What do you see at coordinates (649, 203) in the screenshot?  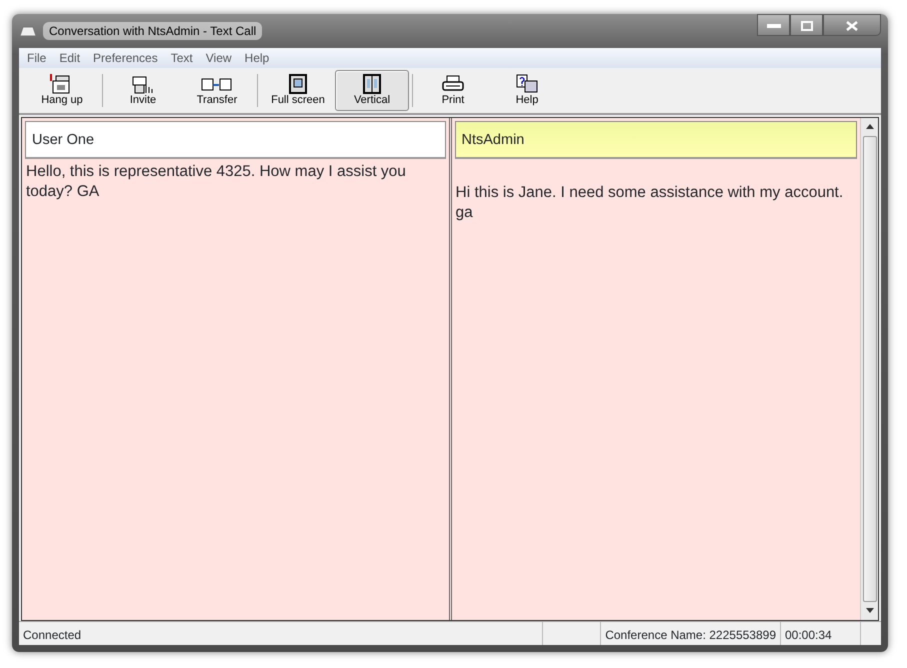 I see `message-text: Hi this is Jane. I need some assistance with my account. ga` at bounding box center [649, 203].